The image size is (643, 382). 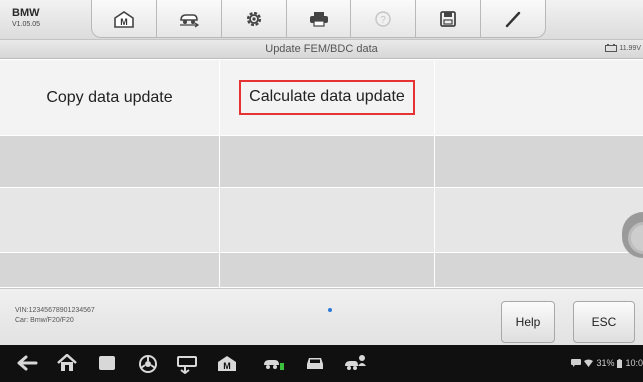 I want to click on option-label: Copy data update, so click(x=109, y=97).